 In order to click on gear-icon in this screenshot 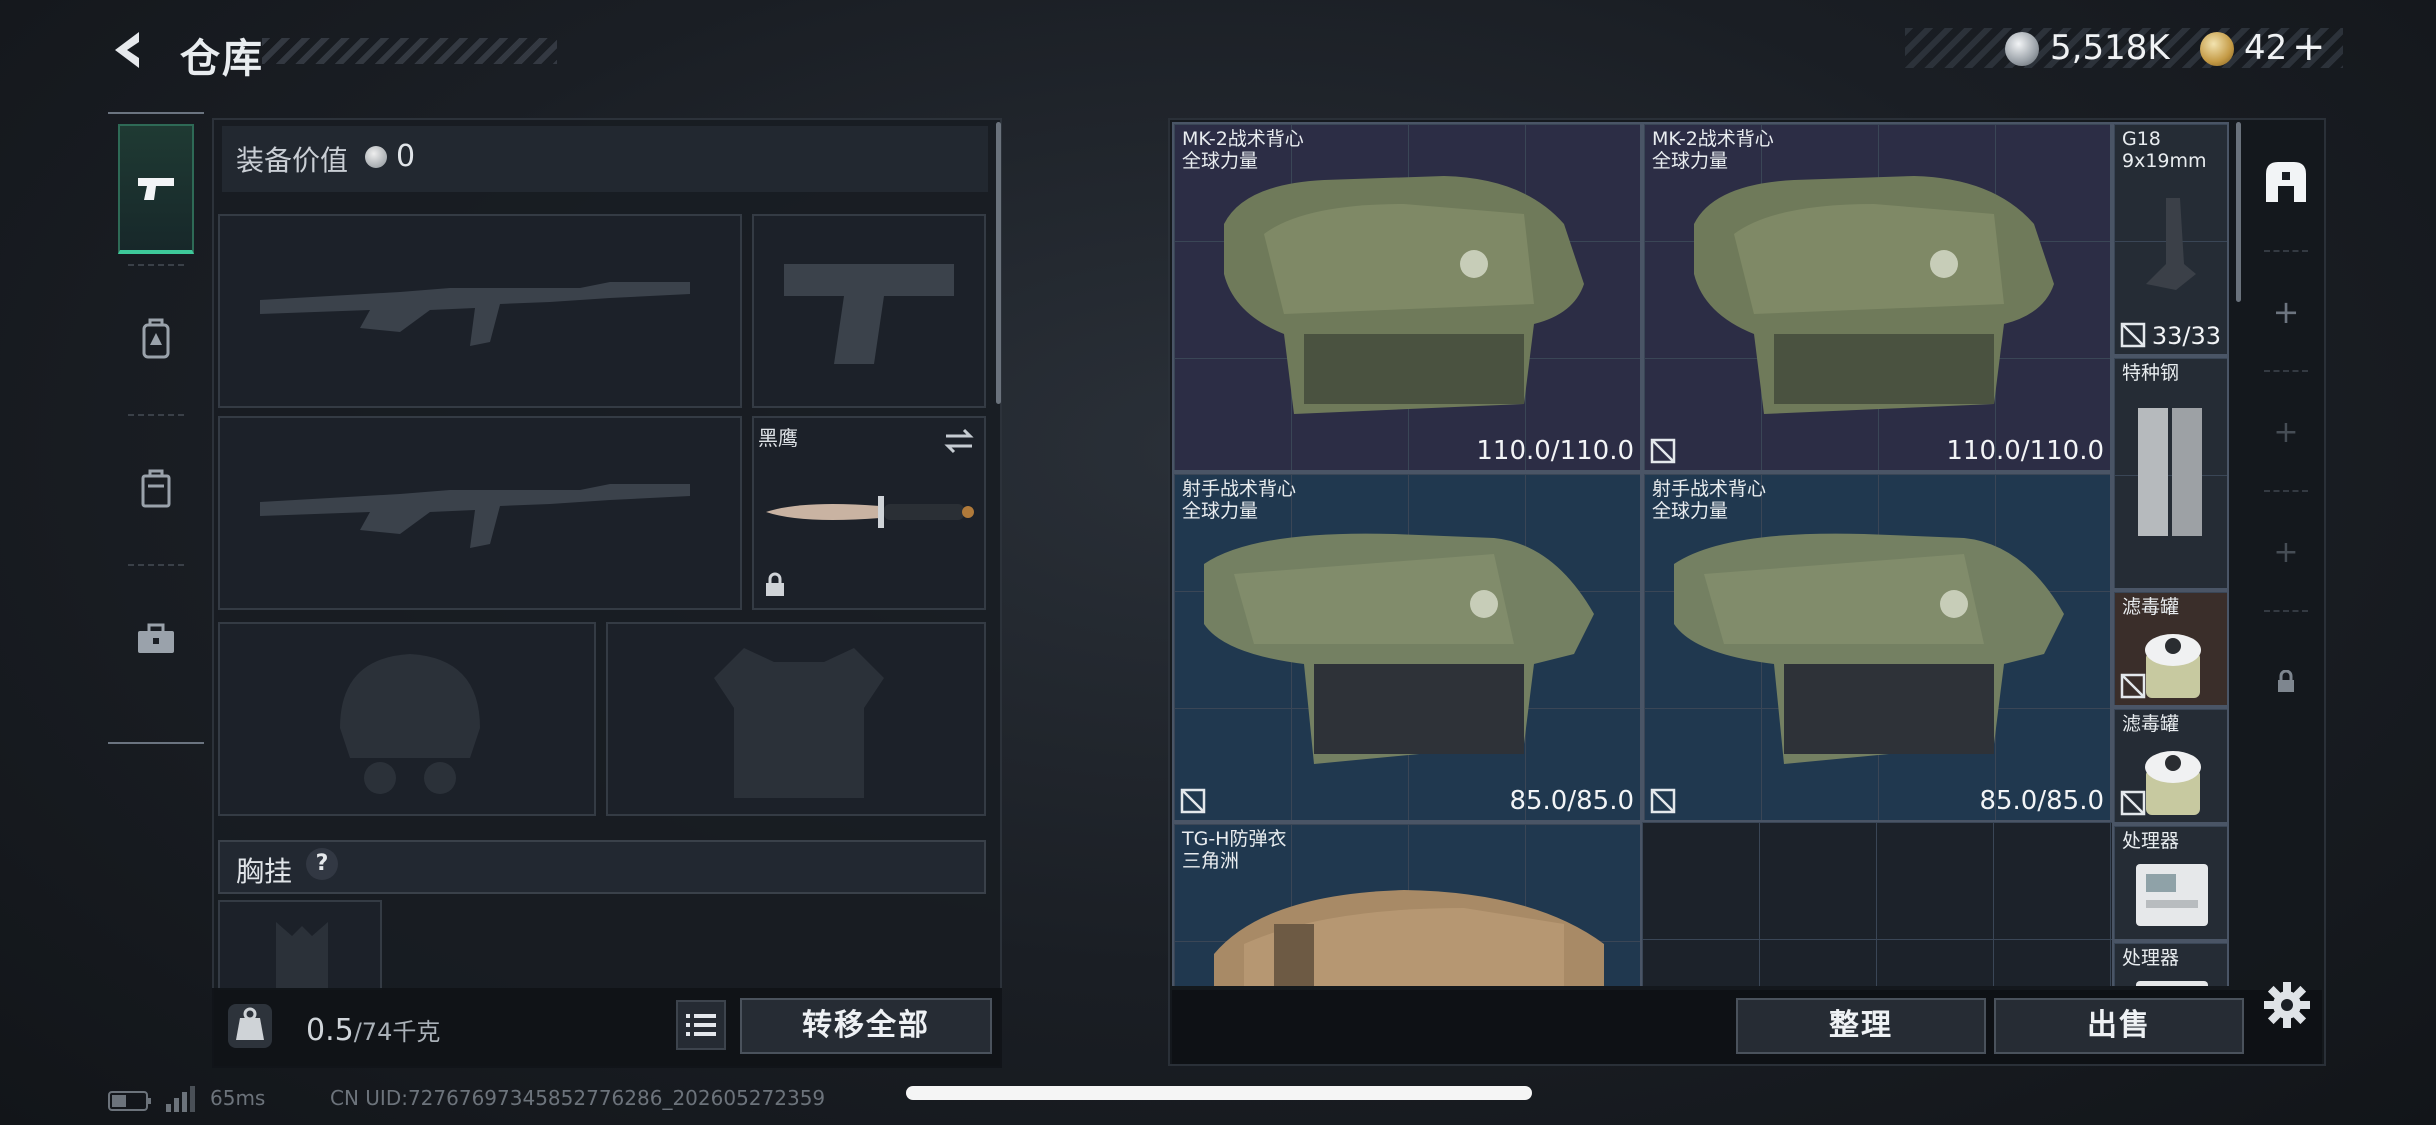, I will do `click(2287, 1005)`.